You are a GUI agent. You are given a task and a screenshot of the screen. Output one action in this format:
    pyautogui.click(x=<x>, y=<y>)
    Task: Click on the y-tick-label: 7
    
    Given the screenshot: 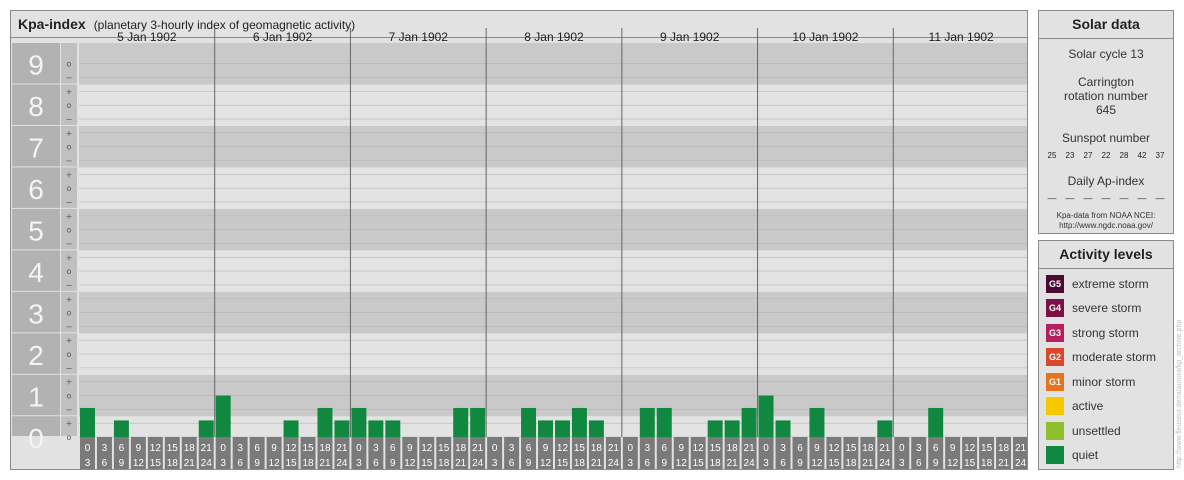 What is the action you would take?
    pyautogui.click(x=36, y=148)
    